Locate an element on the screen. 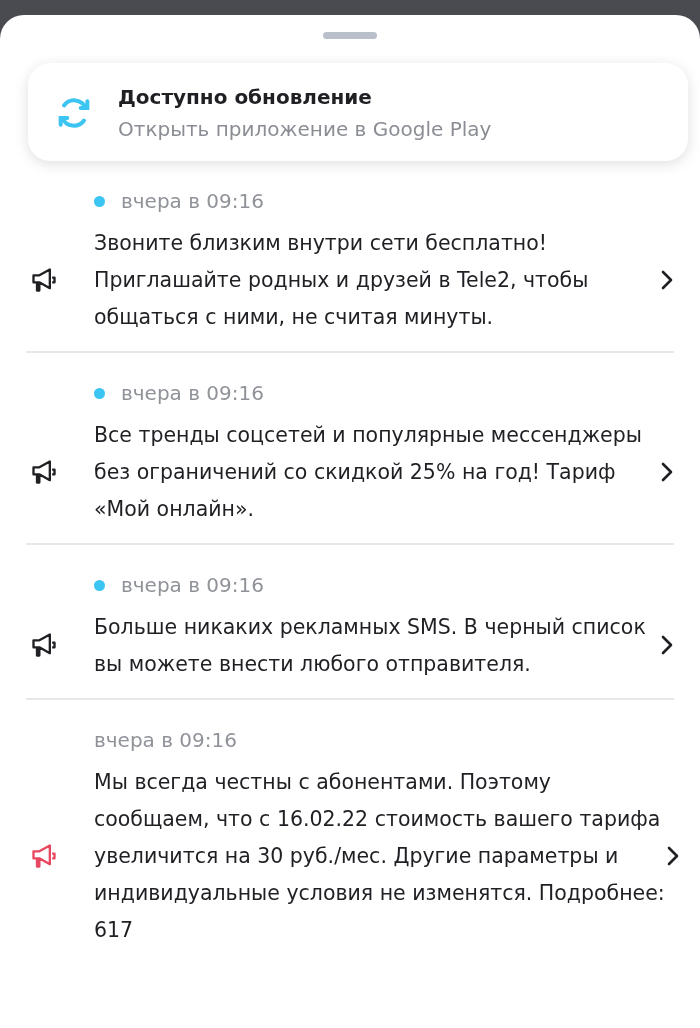 This screenshot has height=1028, width=700. update-card: Доступно обновление Открыть приложение в Google Play is located at coordinates (358, 112).